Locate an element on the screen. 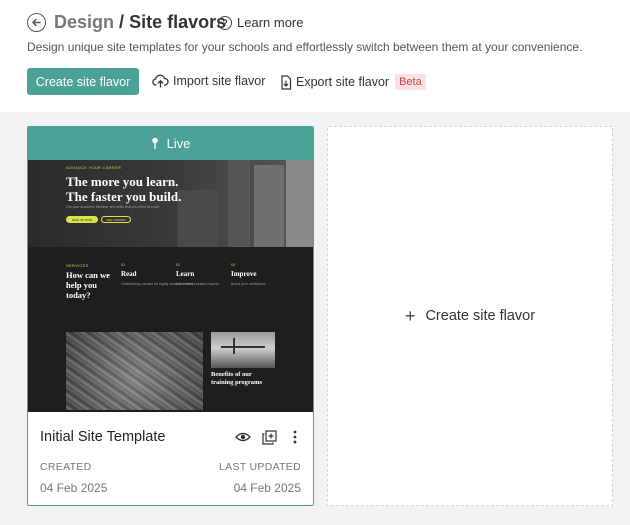 The width and height of the screenshot is (630, 525). copy-add-icon is located at coordinates (269, 437).